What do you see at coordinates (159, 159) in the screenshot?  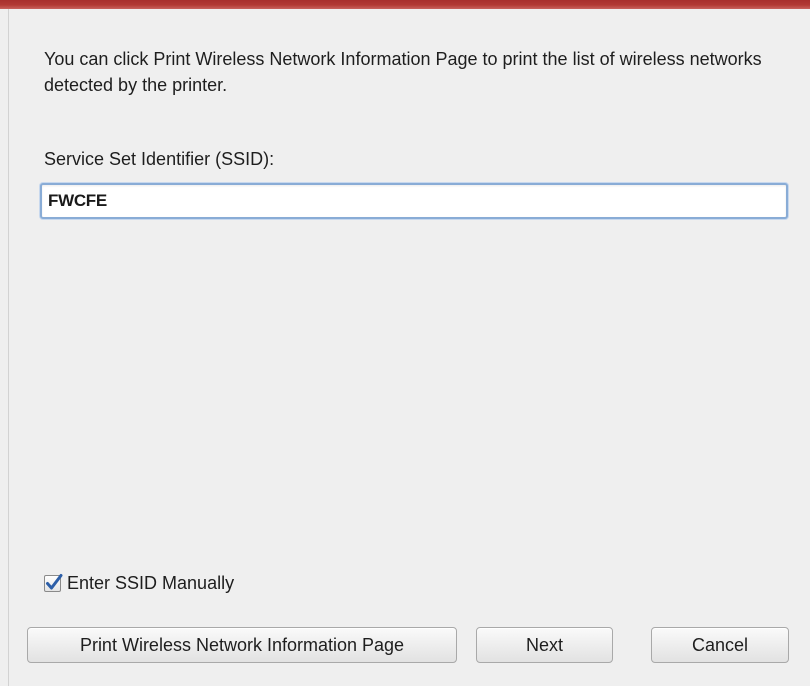 I see `ssid-label: Service Set Identifier (SSID):` at bounding box center [159, 159].